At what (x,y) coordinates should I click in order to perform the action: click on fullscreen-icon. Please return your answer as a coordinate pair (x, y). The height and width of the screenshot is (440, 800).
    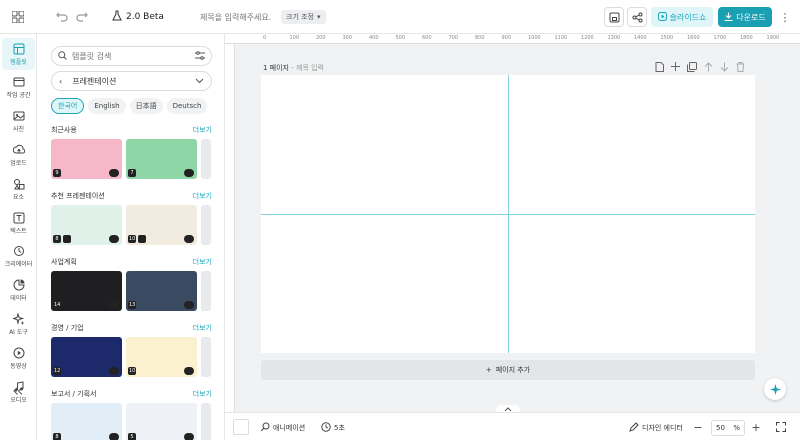
    Looking at the image, I should click on (781, 427).